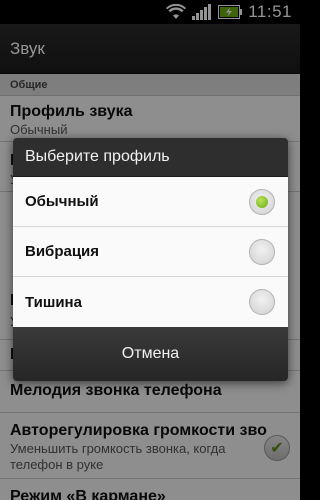 The height and width of the screenshot is (500, 320). What do you see at coordinates (53, 302) in the screenshot?
I see `option-label: Тишина` at bounding box center [53, 302].